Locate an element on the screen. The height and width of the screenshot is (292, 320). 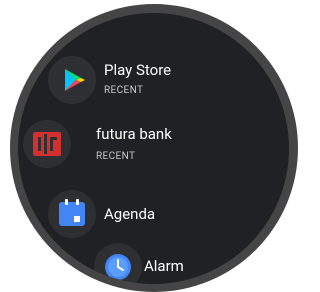
app-name: Agenda is located at coordinates (130, 214).